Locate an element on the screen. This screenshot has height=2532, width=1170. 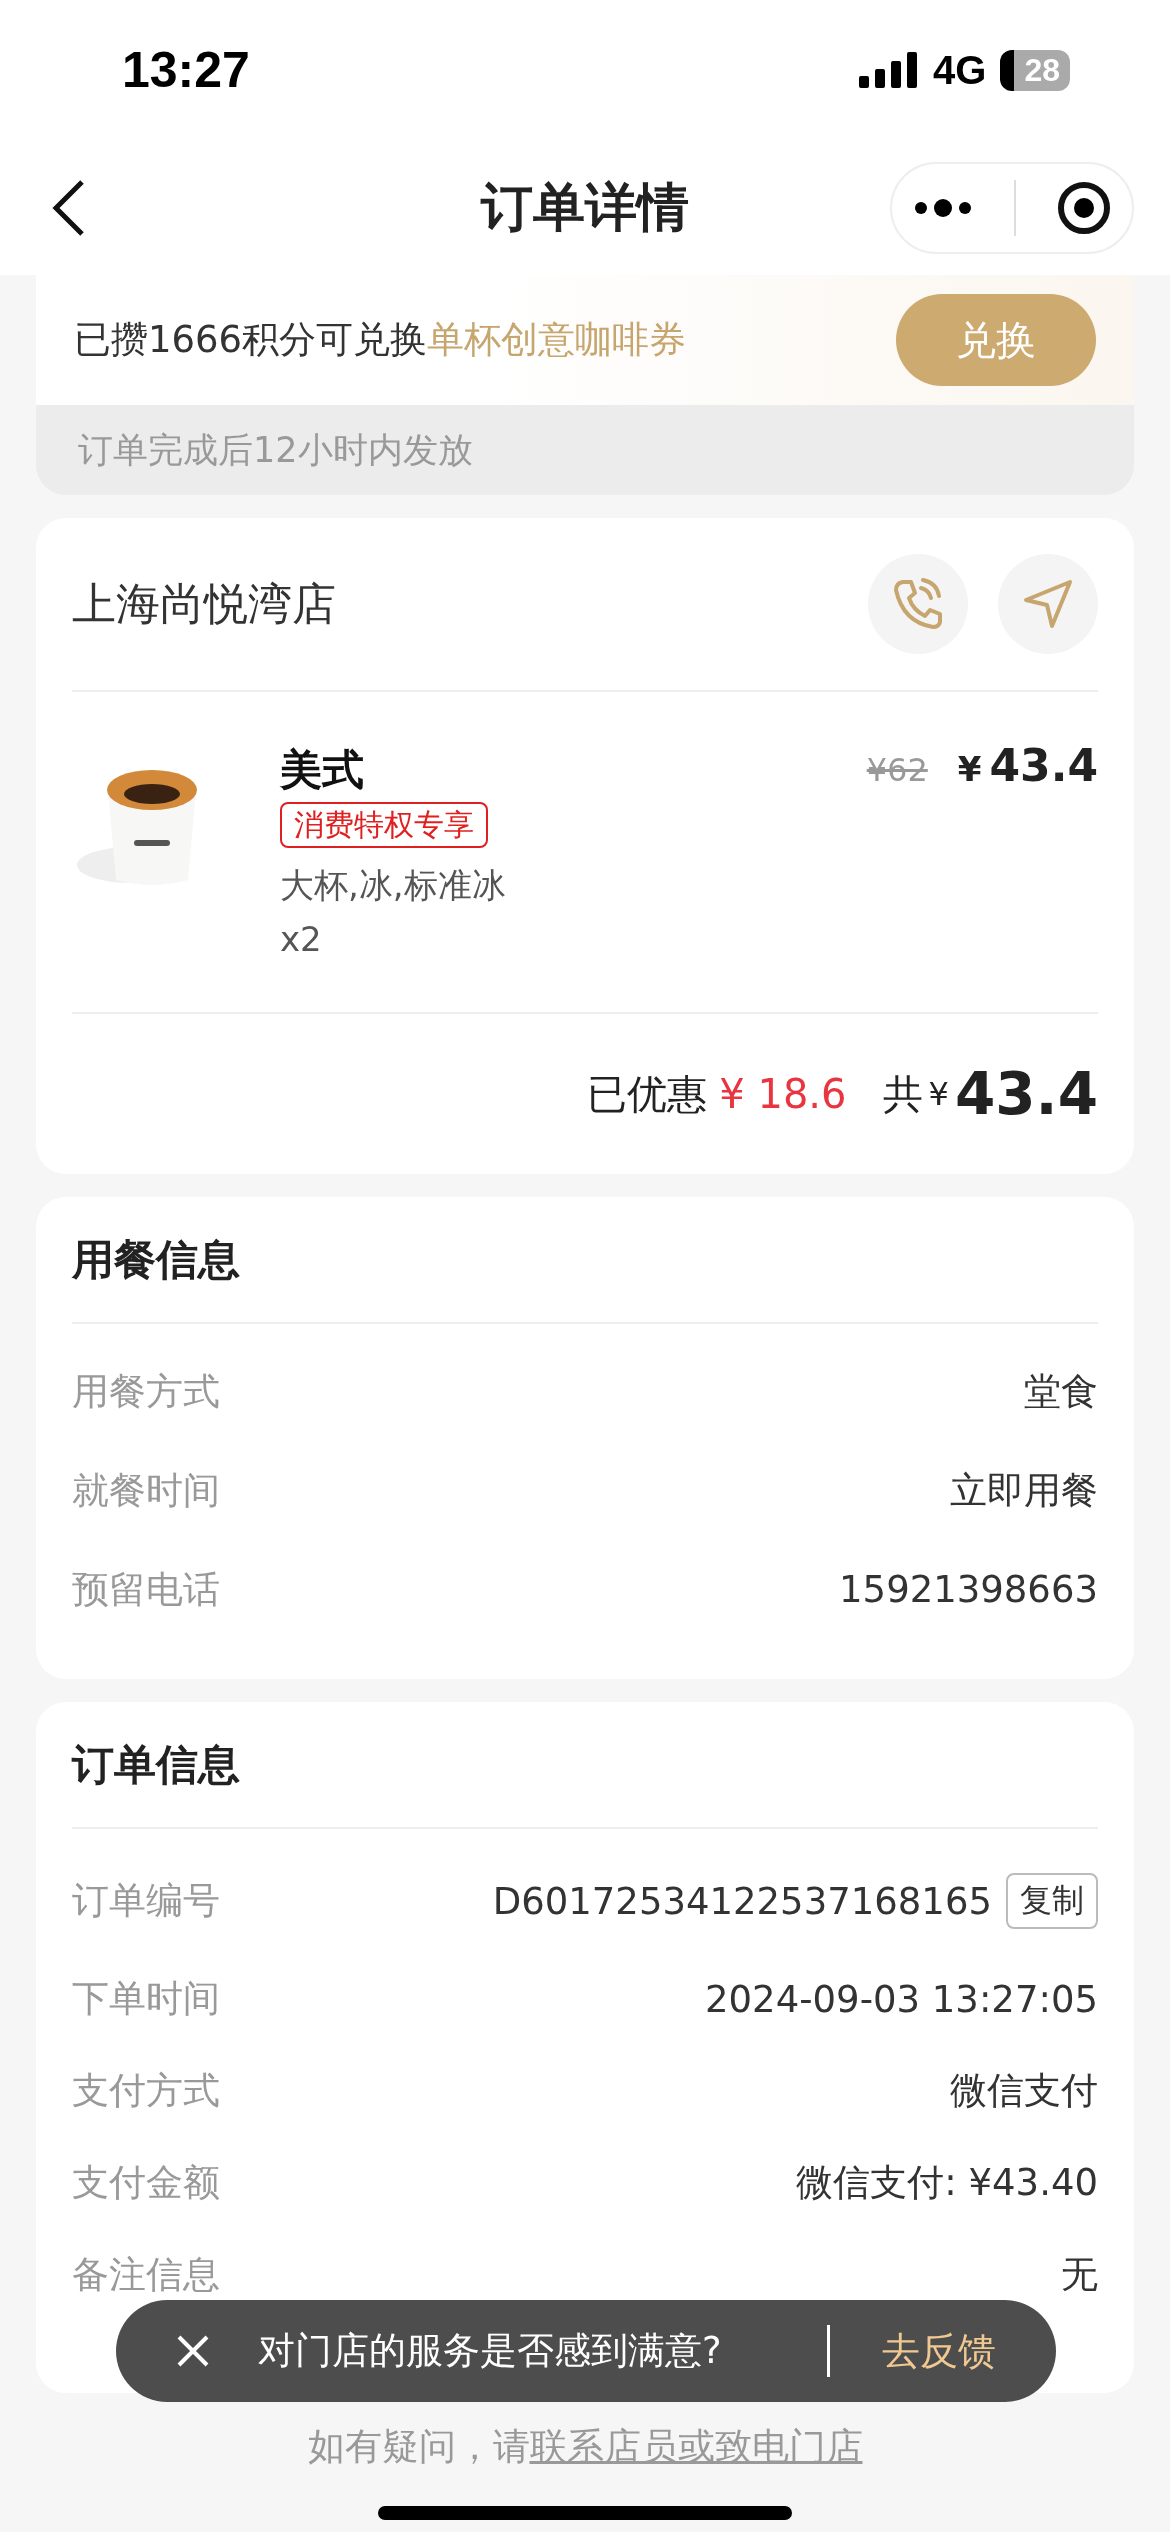
info-label: 支付方式 is located at coordinates (146, 2091).